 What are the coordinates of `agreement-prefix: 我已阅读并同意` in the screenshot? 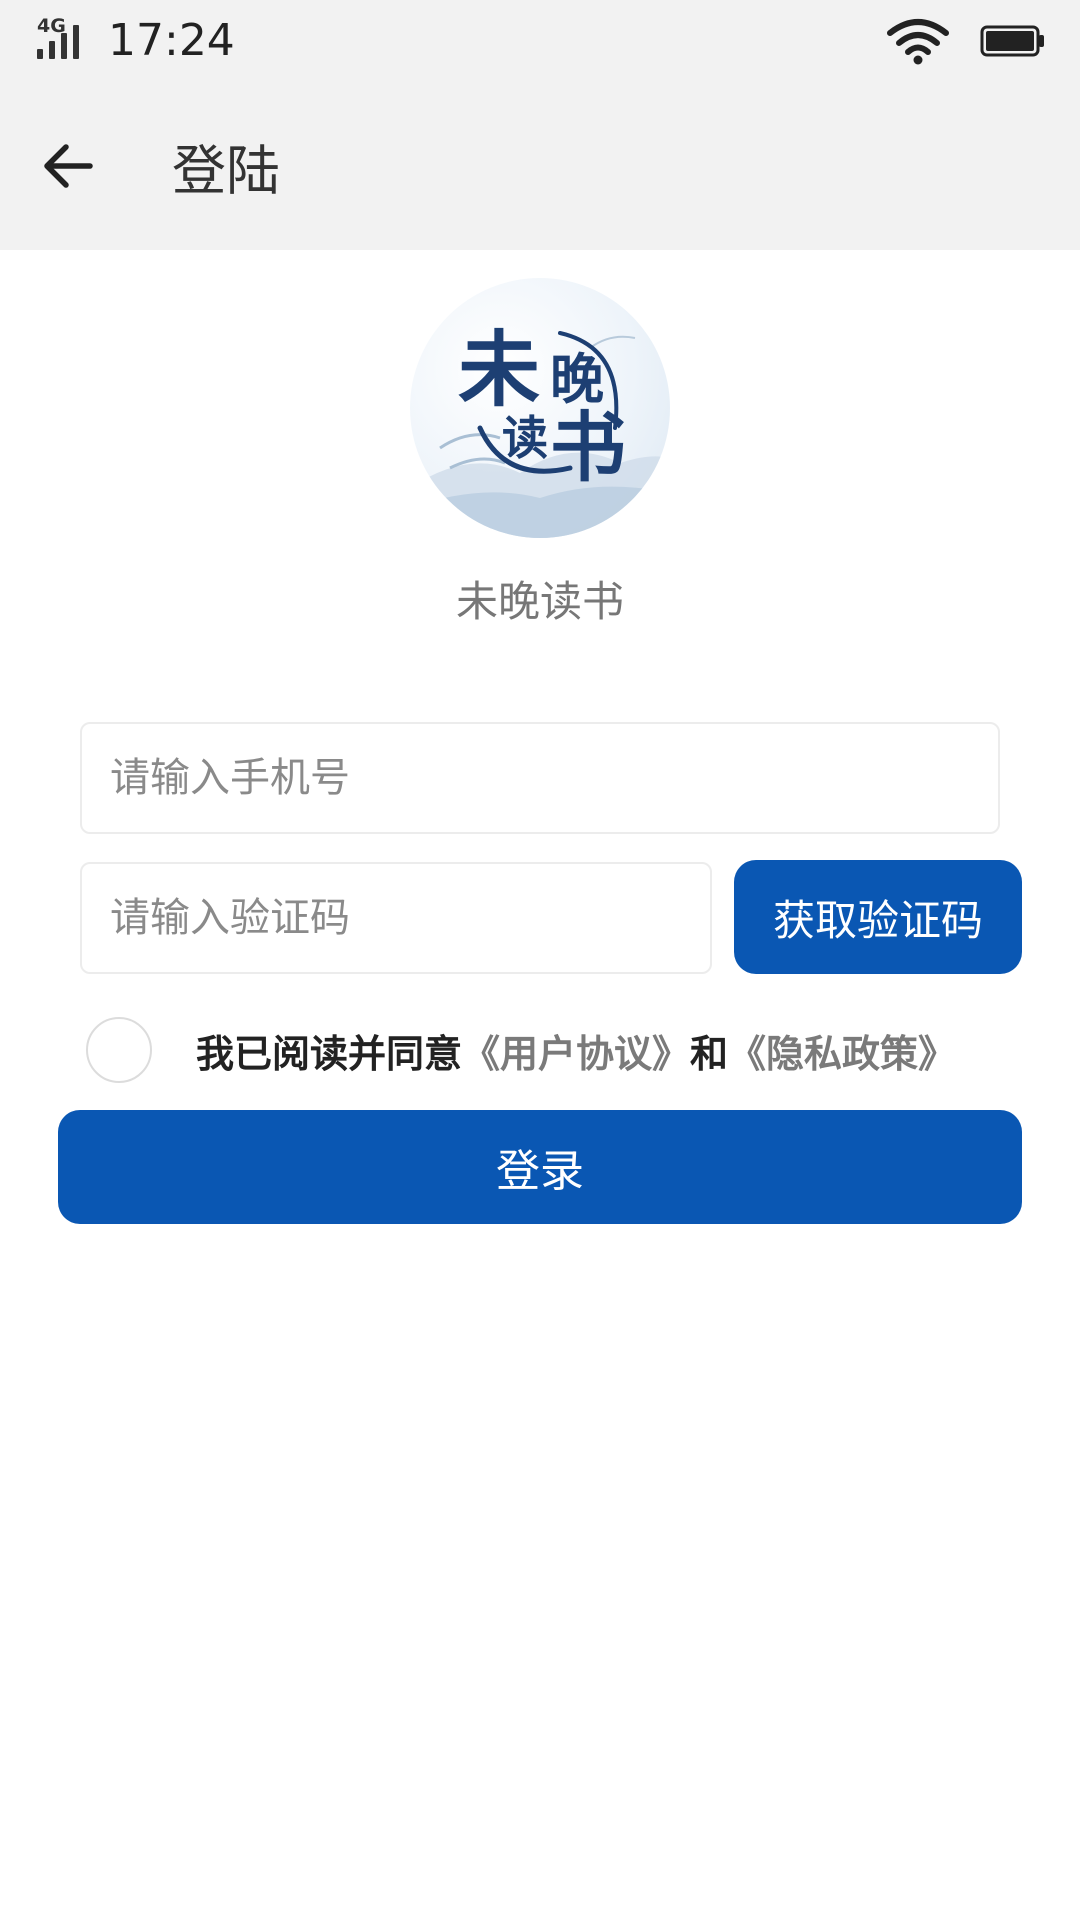 It's located at (329, 1053).